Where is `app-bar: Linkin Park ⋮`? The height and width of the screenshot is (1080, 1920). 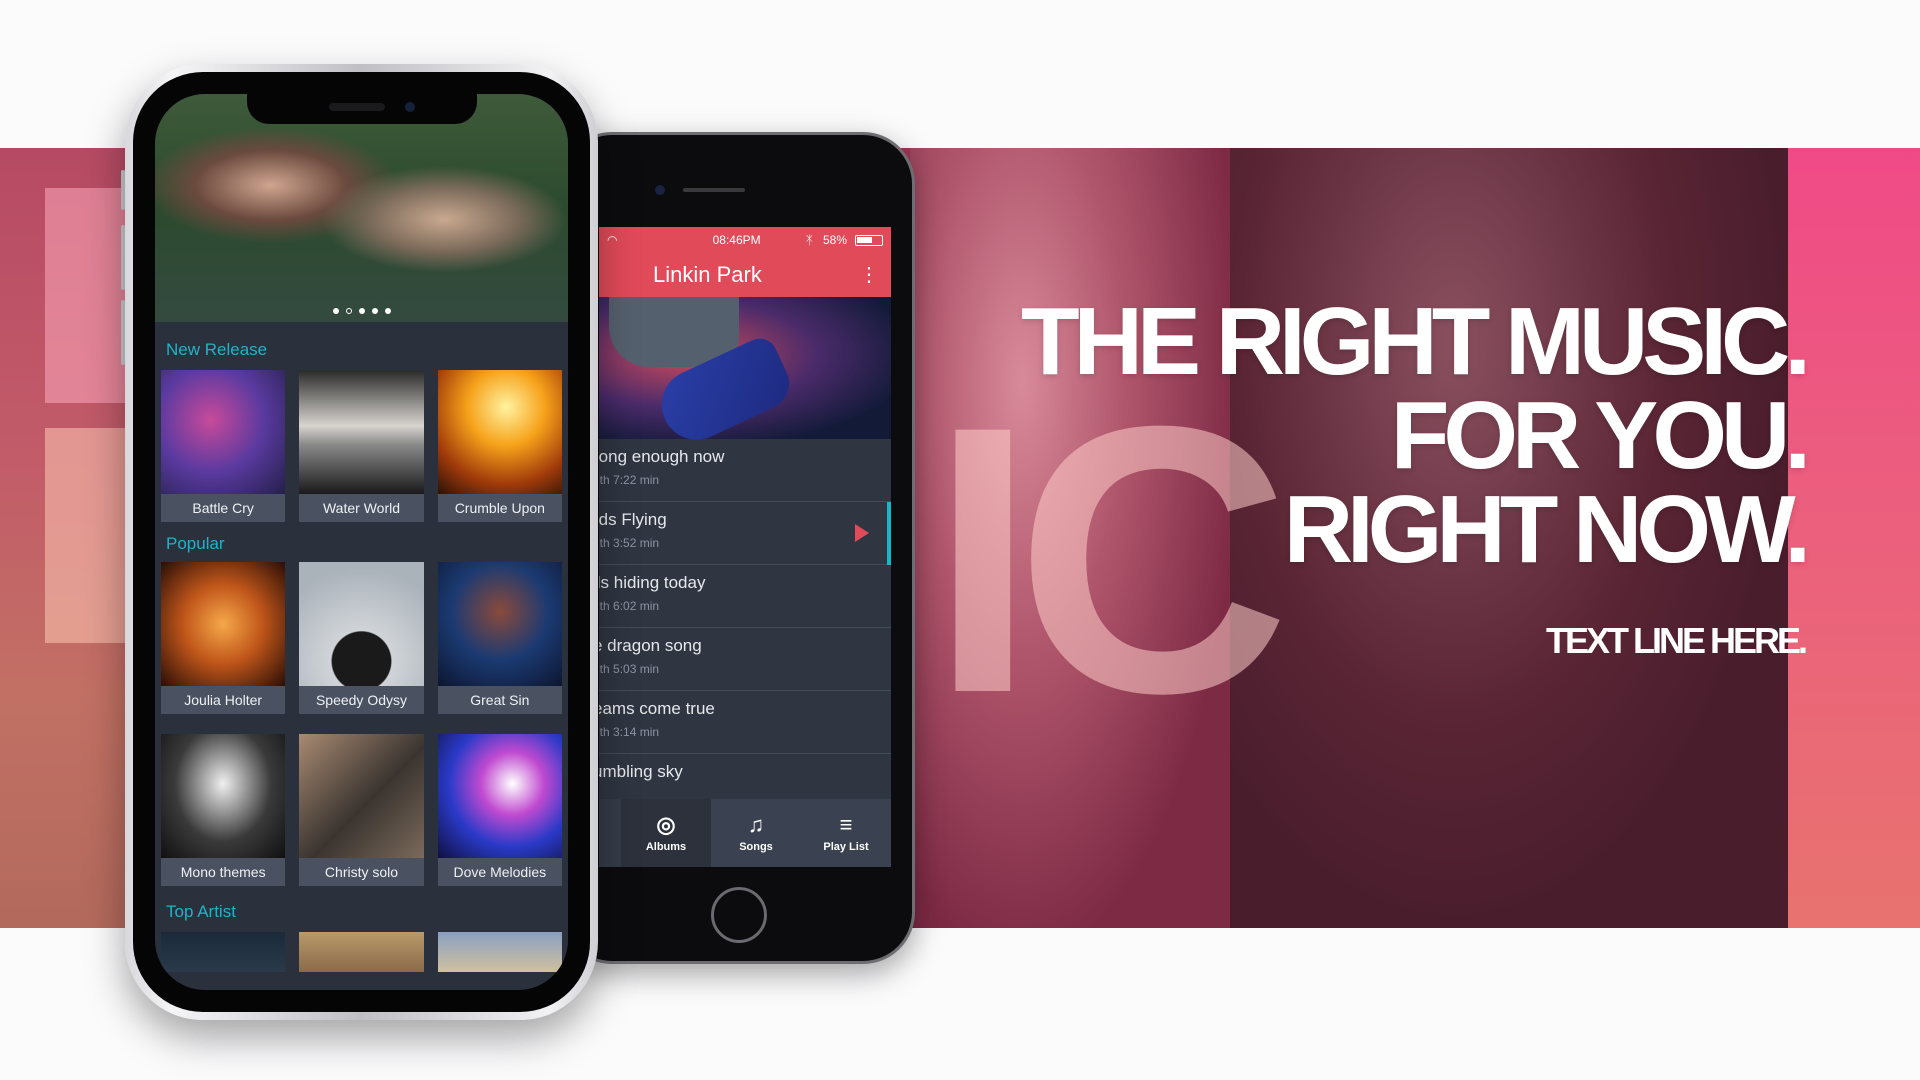
app-bar: Linkin Park ⋮ is located at coordinates (745, 275).